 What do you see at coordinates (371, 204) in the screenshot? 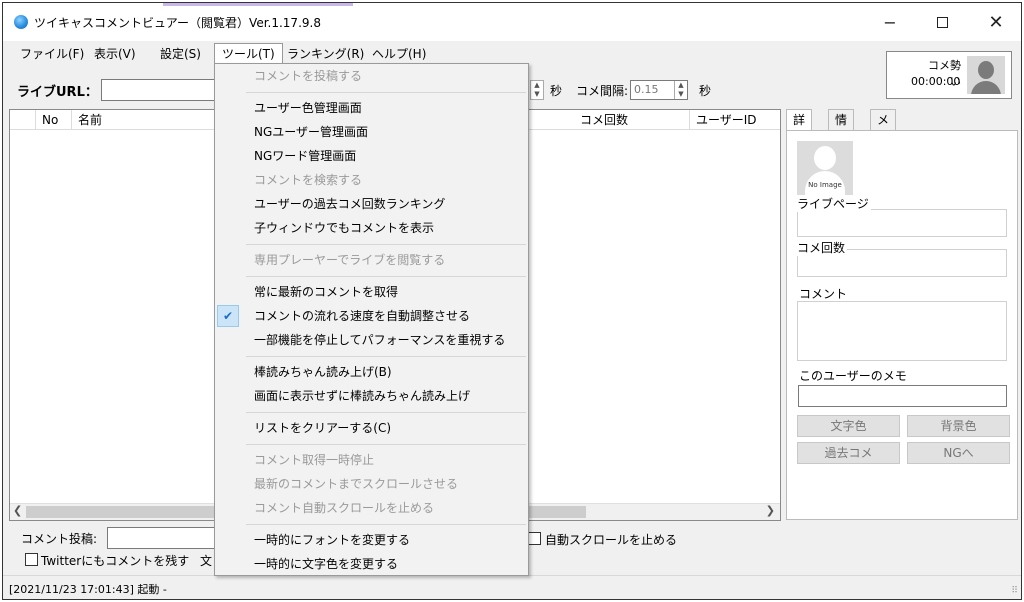
I see `menu-past-comment-ranking: ユーザーの過去コメ回数ランキング` at bounding box center [371, 204].